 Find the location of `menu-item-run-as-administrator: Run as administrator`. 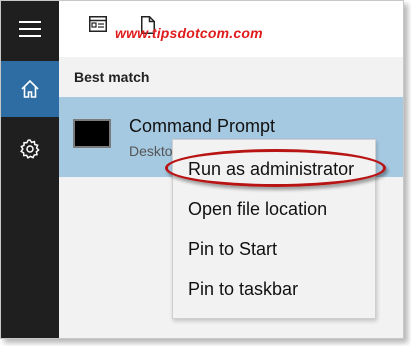

menu-item-run-as-administrator: Run as administrator is located at coordinates (274, 169).